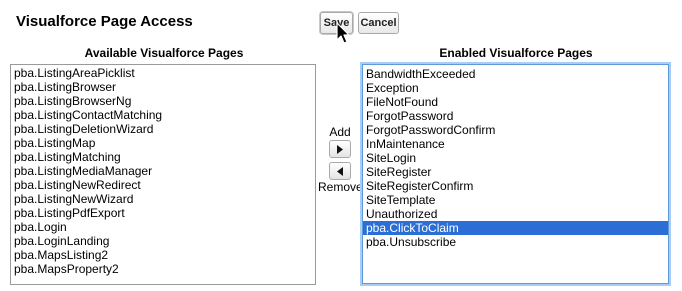  What do you see at coordinates (515, 214) in the screenshot?
I see `enabled-list-item: Unauthorized` at bounding box center [515, 214].